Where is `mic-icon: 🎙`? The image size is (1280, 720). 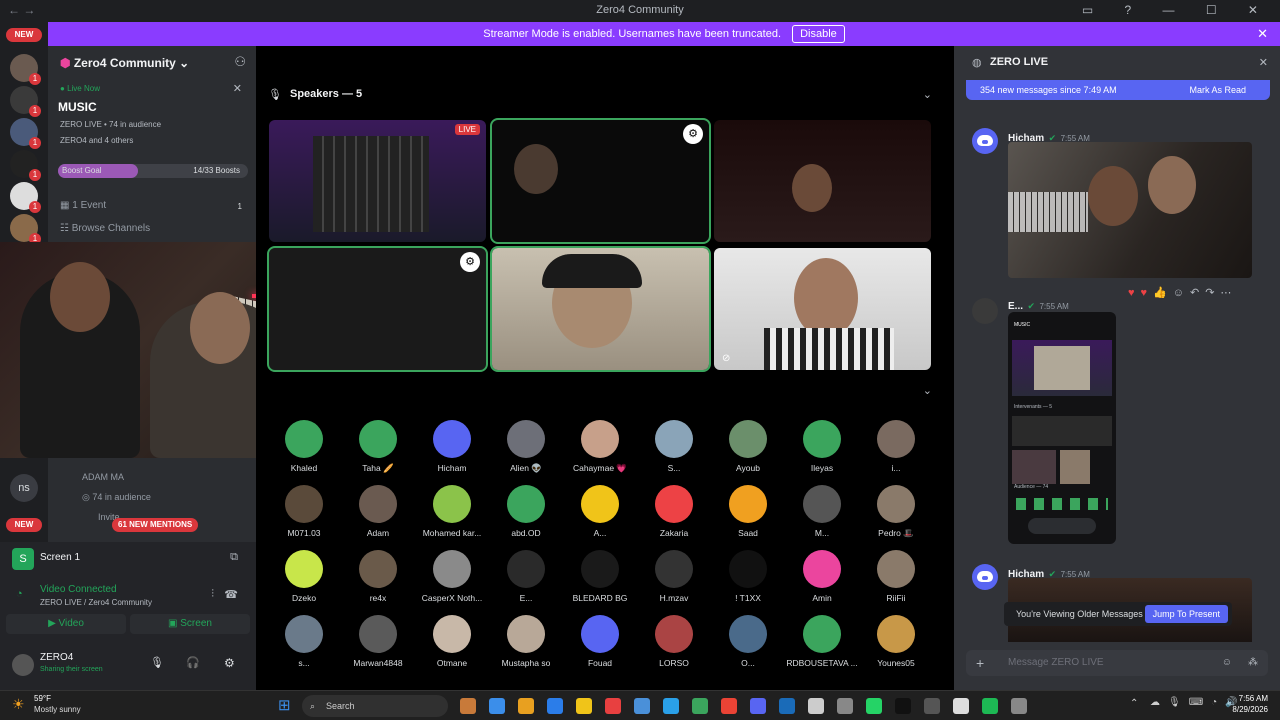 mic-icon: 🎙 is located at coordinates (157, 662).